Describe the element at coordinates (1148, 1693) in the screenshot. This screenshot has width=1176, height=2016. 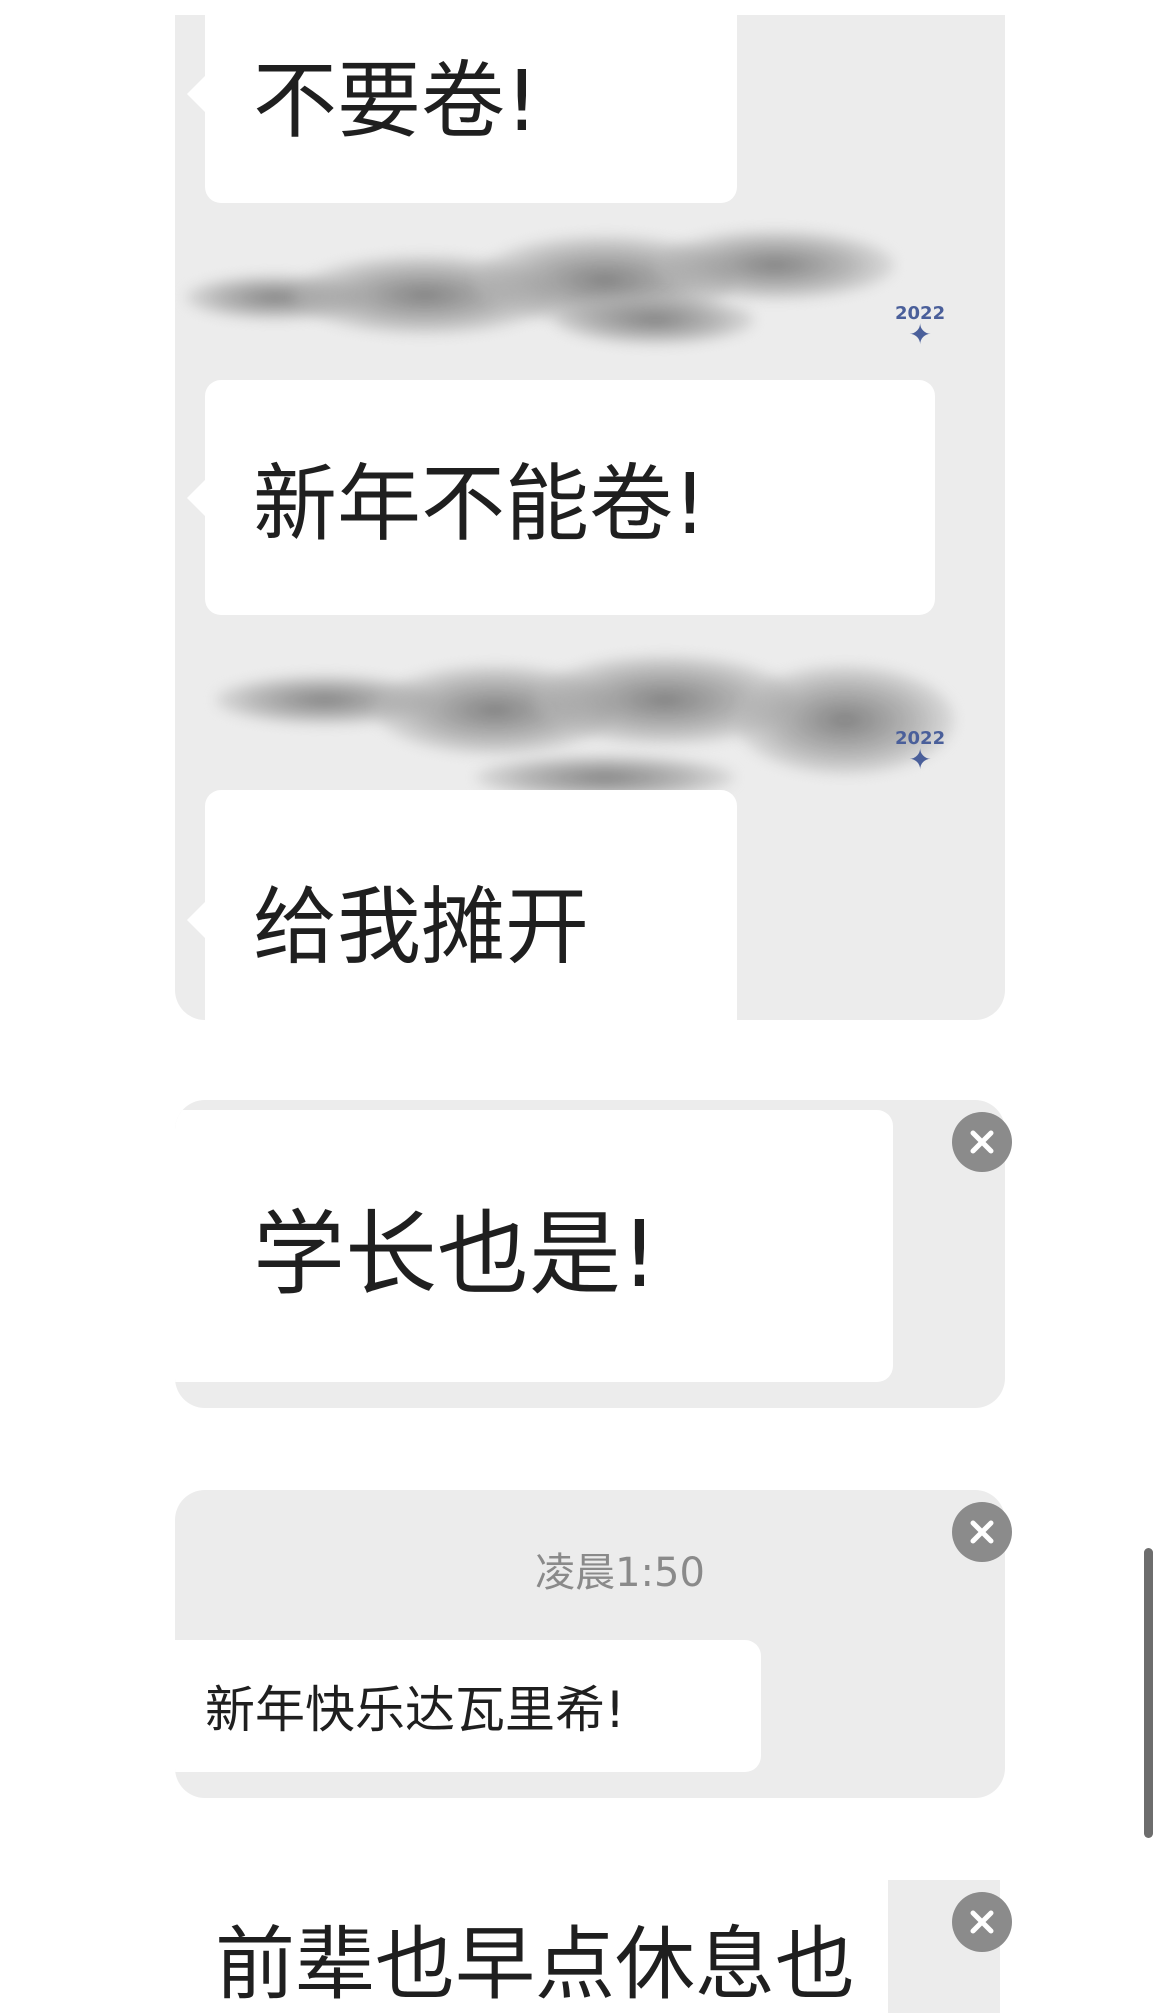
I see `scrollbar` at that location.